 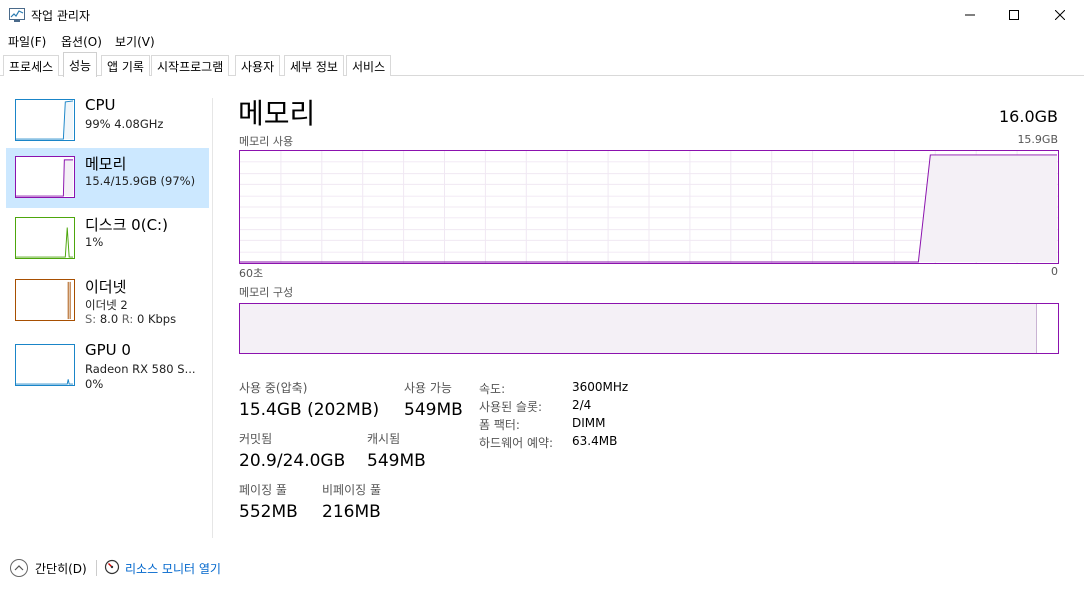 What do you see at coordinates (212, 318) in the screenshot?
I see `sidebar-divider` at bounding box center [212, 318].